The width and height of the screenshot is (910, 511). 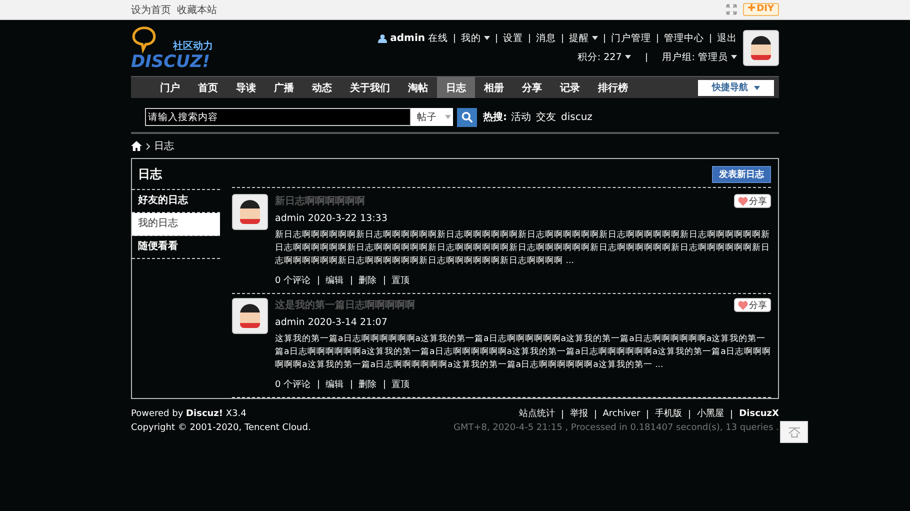 What do you see at coordinates (370, 87) in the screenshot?
I see `nav-tab: 关于我们` at bounding box center [370, 87].